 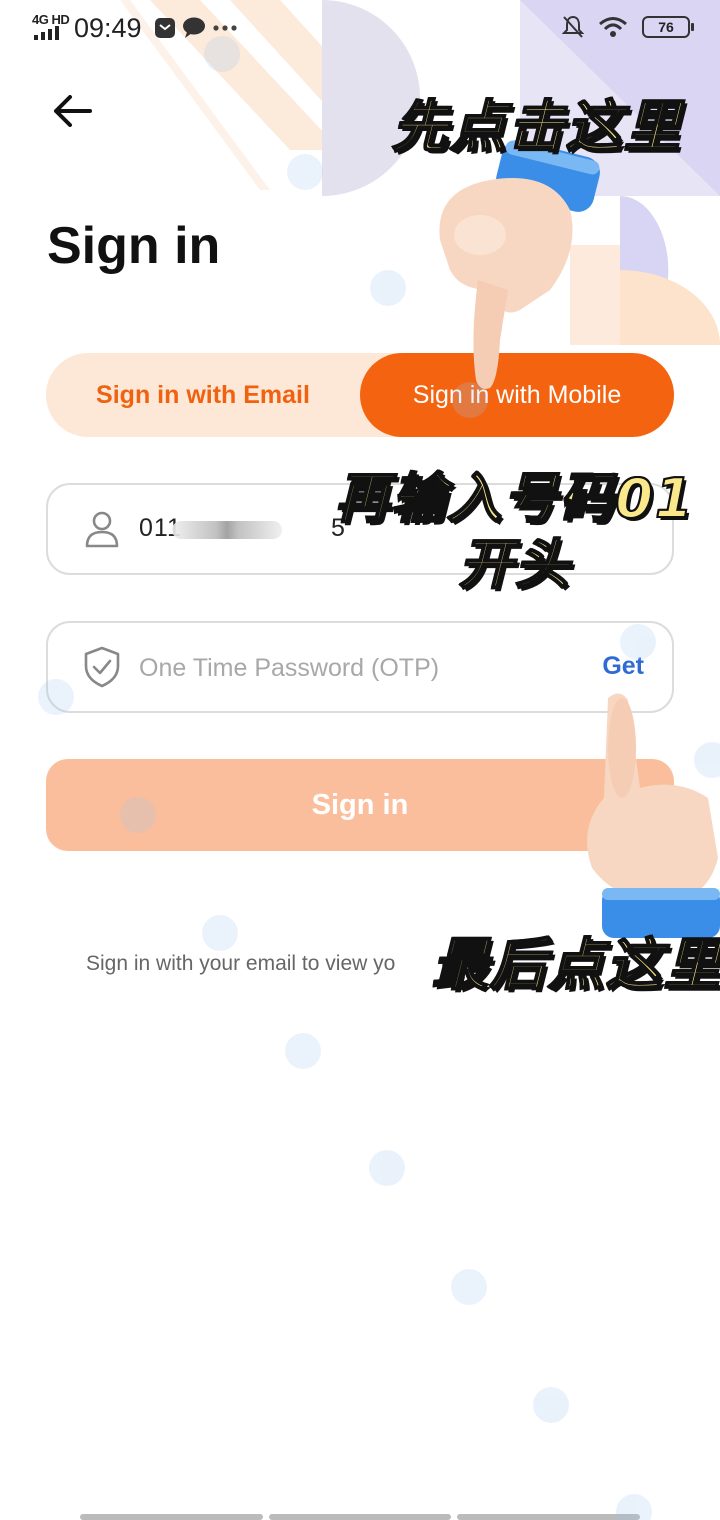 What do you see at coordinates (108, 28) in the screenshot?
I see `clock: 09:49` at bounding box center [108, 28].